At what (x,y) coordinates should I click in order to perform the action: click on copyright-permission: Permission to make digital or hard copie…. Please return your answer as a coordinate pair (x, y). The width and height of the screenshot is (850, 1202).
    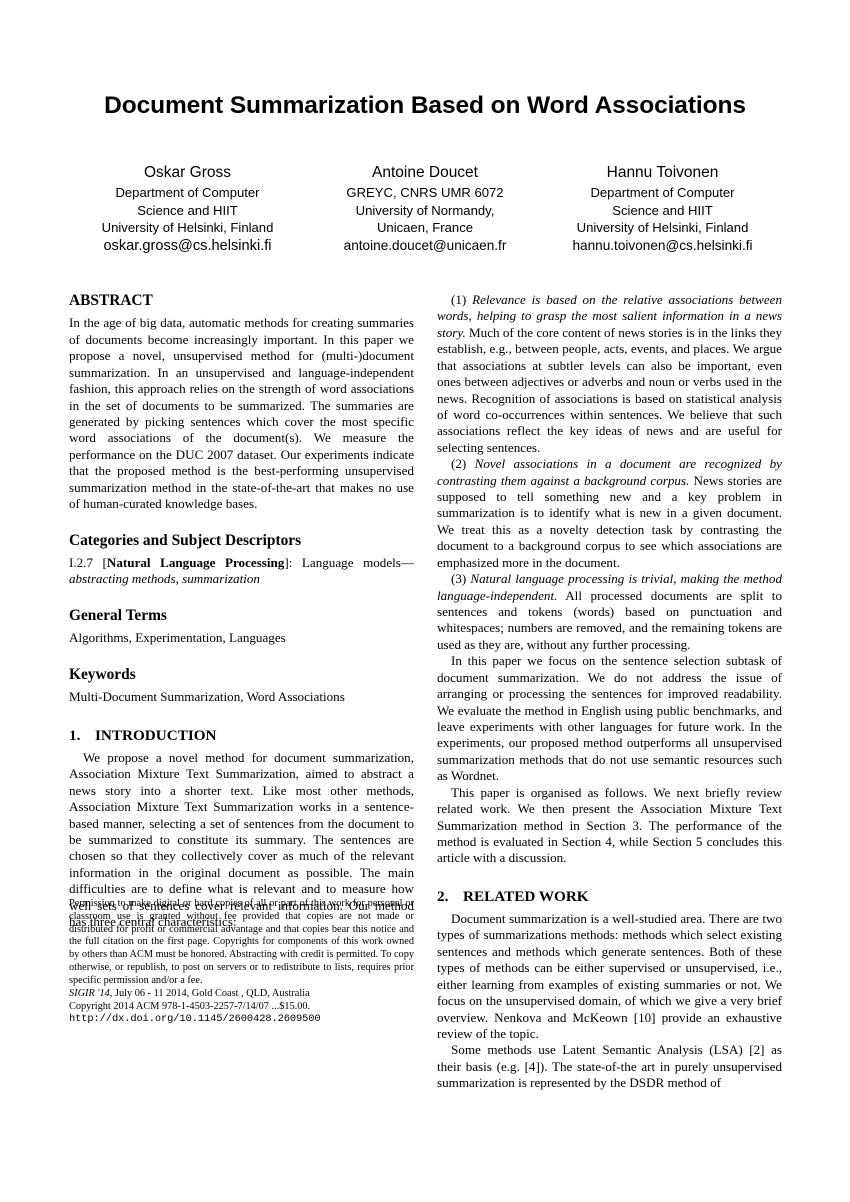
    Looking at the image, I should click on (241, 942).